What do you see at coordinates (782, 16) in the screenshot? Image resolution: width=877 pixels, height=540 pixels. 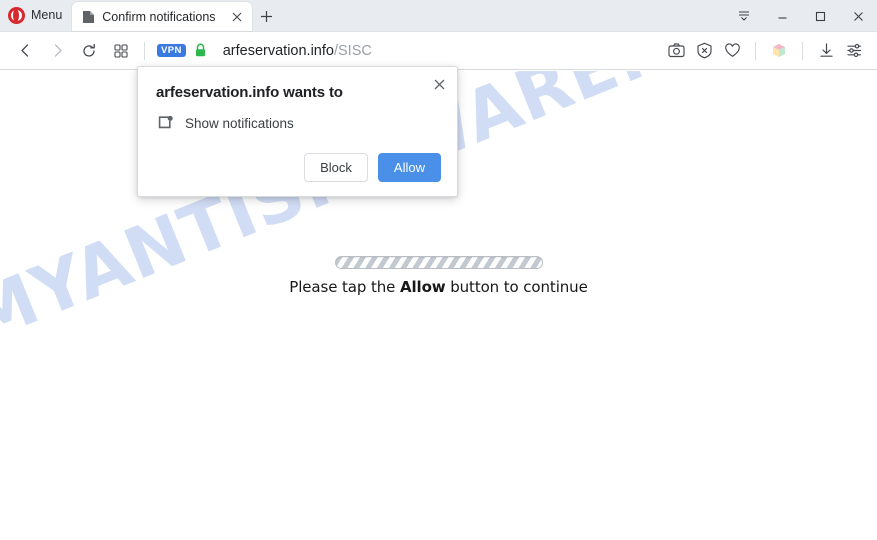 I see `minimize-button` at bounding box center [782, 16].